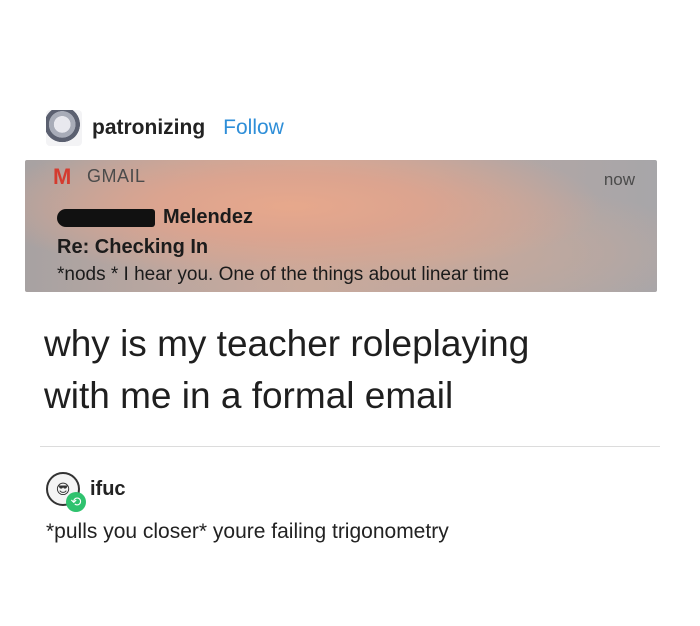 The height and width of the screenshot is (626, 700). I want to click on post-author: patronizing, so click(148, 128).